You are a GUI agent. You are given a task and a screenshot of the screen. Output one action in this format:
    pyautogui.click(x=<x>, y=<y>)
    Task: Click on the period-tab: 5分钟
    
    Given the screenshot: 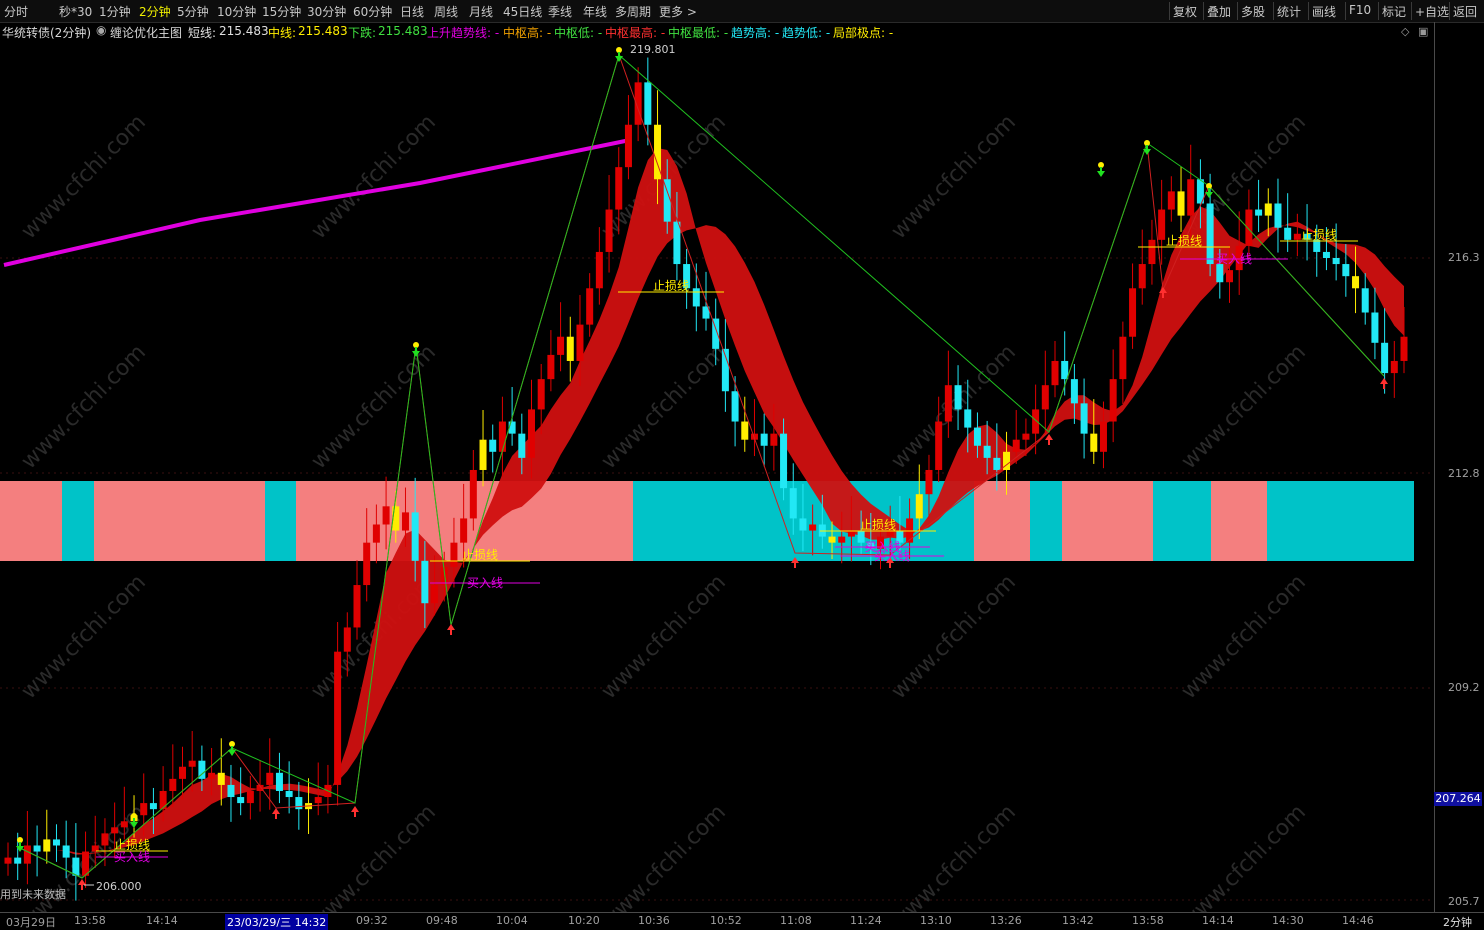 What is the action you would take?
    pyautogui.click(x=193, y=11)
    